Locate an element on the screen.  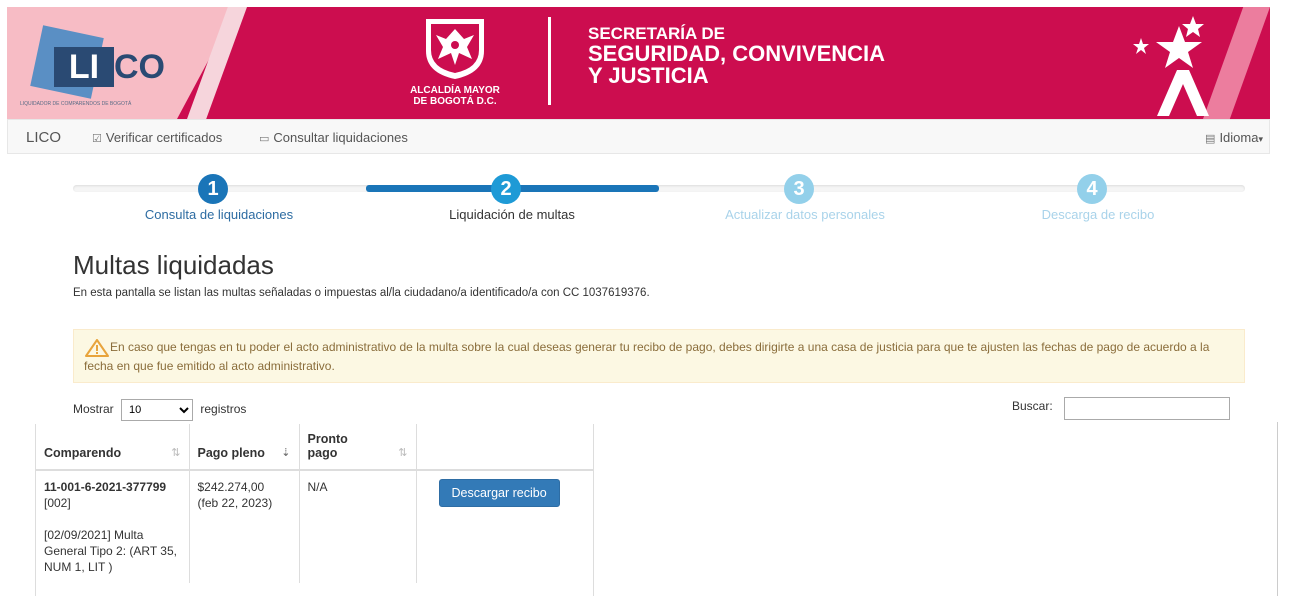
page-length-select: 10 is located at coordinates (157, 410).